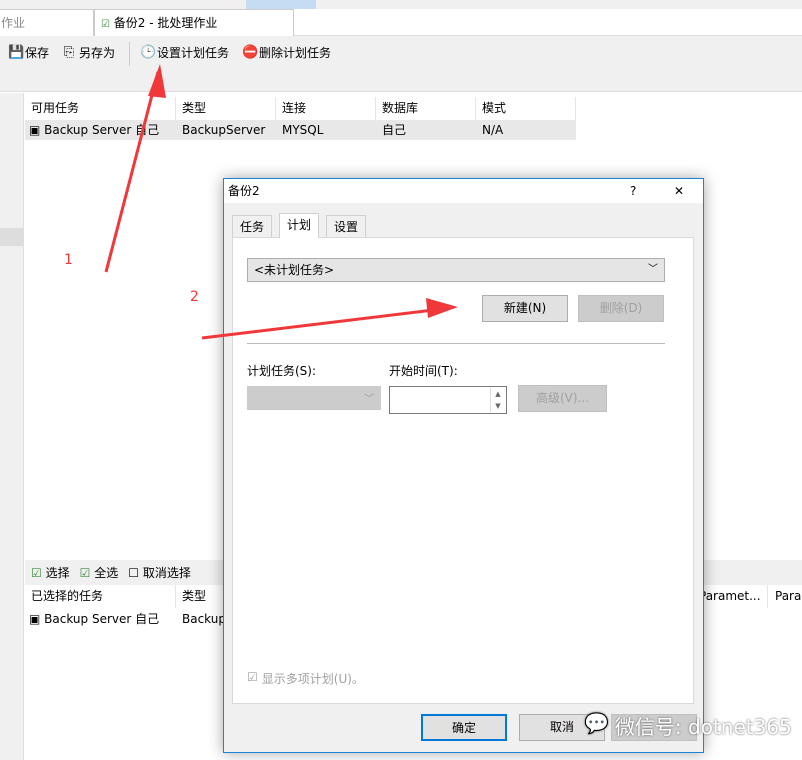 The image size is (802, 760). I want to click on watermark: 💬 微信号: dotnet365, so click(688, 725).